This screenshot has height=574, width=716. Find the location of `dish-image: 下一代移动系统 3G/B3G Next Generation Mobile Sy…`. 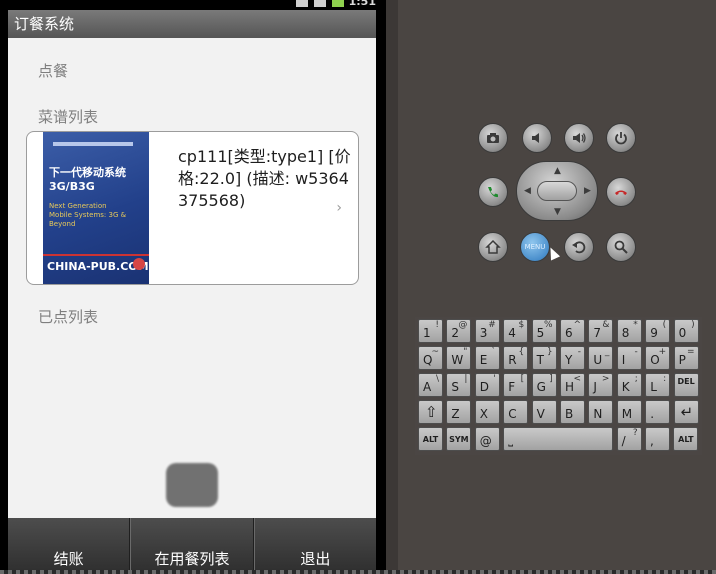

dish-image: 下一代移动系统 3G/B3G Next Generation Mobile Sy… is located at coordinates (96, 208).